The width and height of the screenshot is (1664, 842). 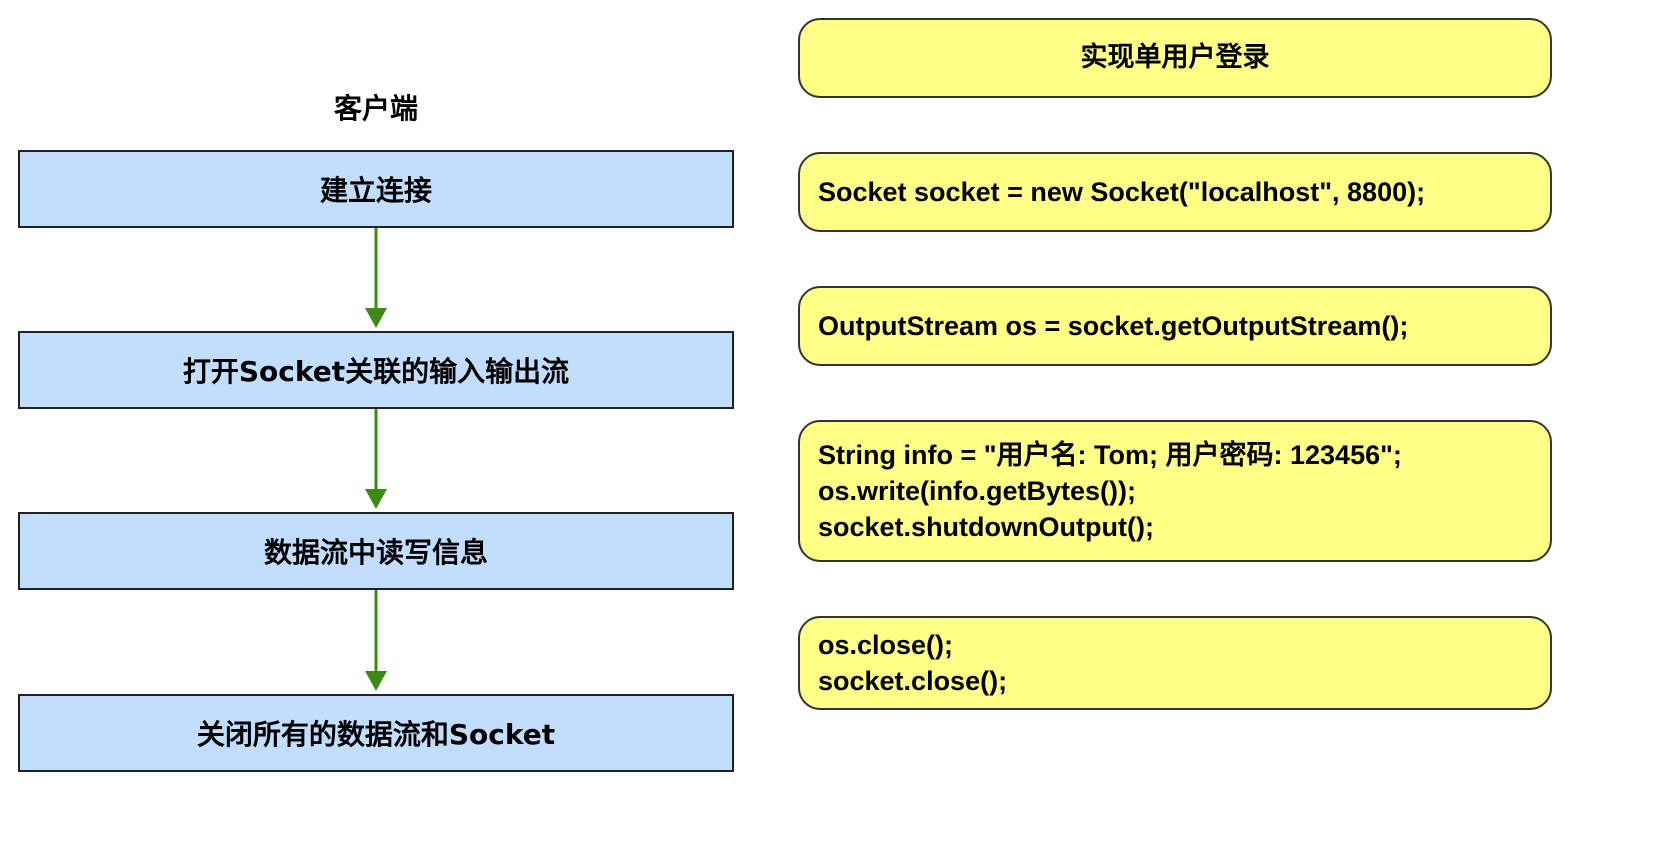 What do you see at coordinates (886, 645) in the screenshot?
I see `code-line: os.close();` at bounding box center [886, 645].